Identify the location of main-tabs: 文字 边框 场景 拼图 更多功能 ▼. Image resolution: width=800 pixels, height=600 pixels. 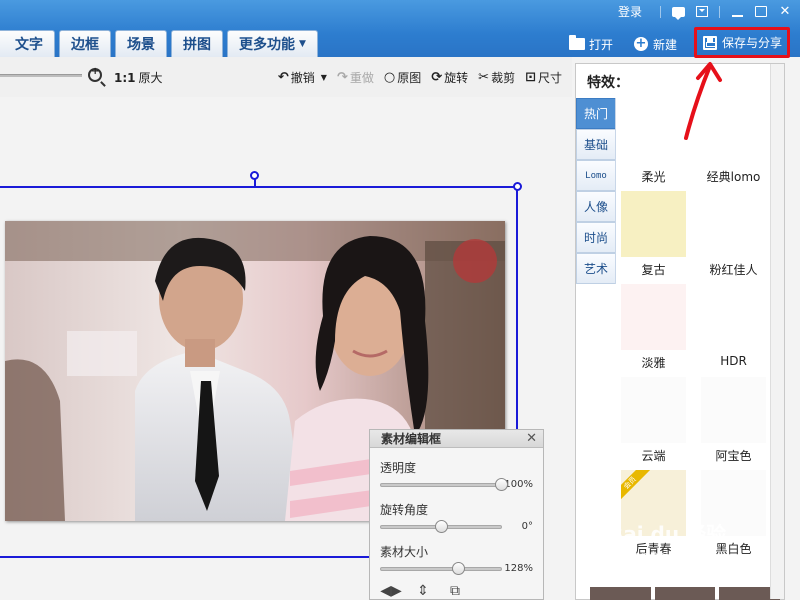
(159, 43).